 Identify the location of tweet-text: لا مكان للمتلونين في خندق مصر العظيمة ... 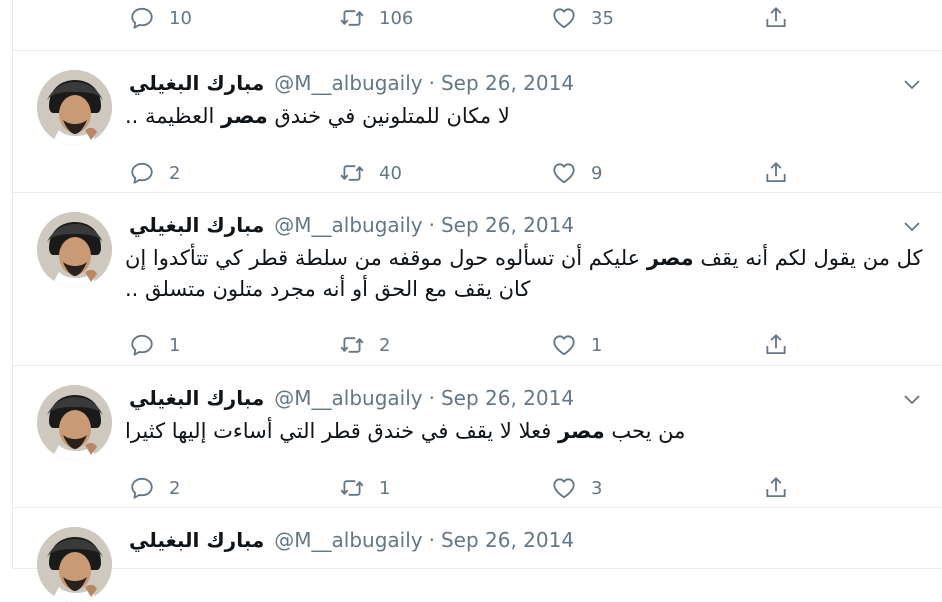
(524, 116).